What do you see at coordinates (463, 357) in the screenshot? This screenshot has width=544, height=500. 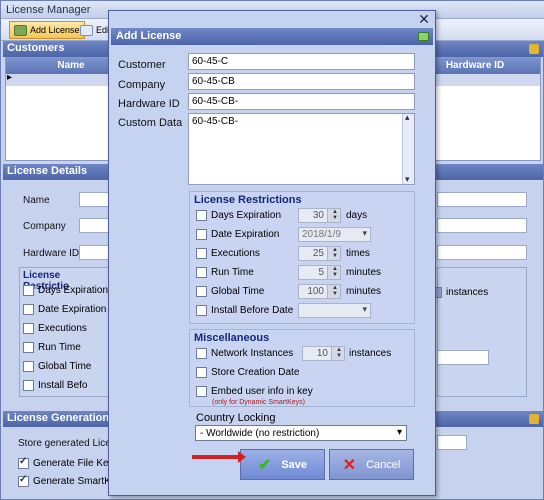 I see `bg-instances-field` at bounding box center [463, 357].